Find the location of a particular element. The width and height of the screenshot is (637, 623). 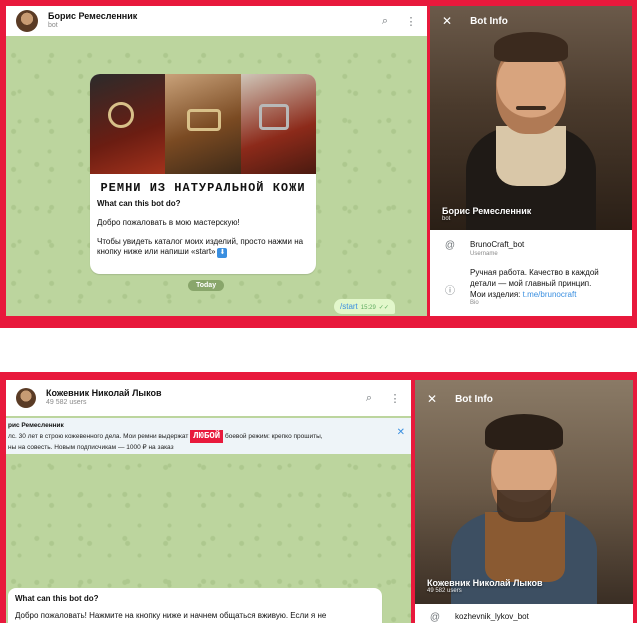

chat-status: 49 582 users is located at coordinates (66, 403).